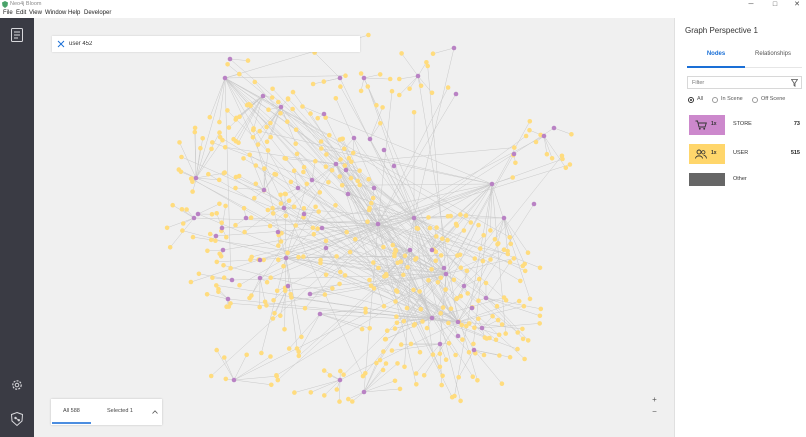 The width and height of the screenshot is (806, 437). Describe the element at coordinates (61, 44) in the screenshot. I see `close-icon` at that location.